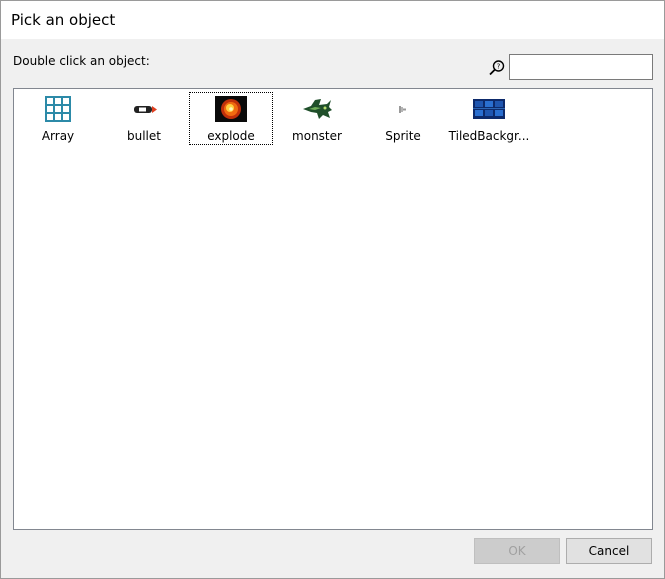 This screenshot has height=579, width=665. I want to click on object-label: explode, so click(231, 136).